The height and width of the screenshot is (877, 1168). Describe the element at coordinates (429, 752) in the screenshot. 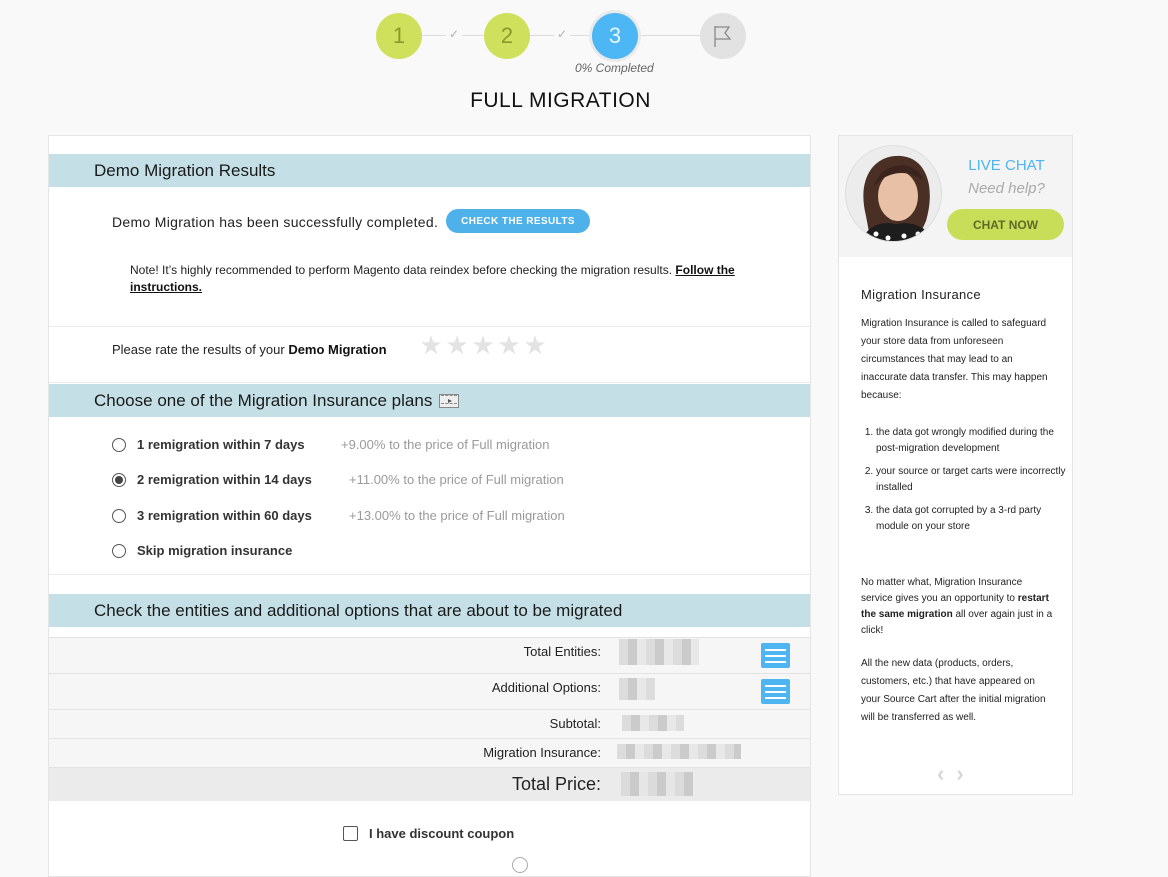

I see `summary-row-migration-insurance: Migration Insurance:` at that location.